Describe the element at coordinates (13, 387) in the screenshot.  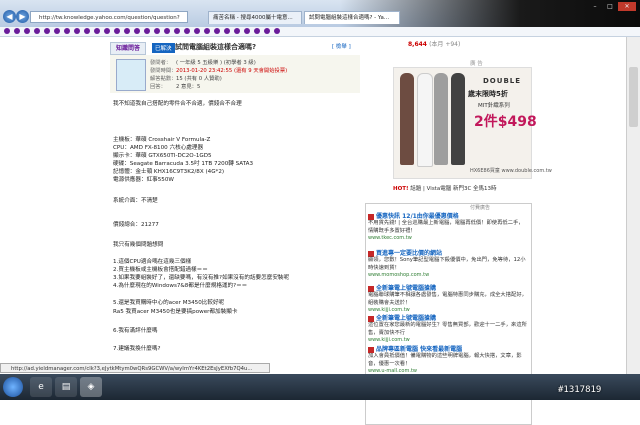
I see `start-button` at that location.